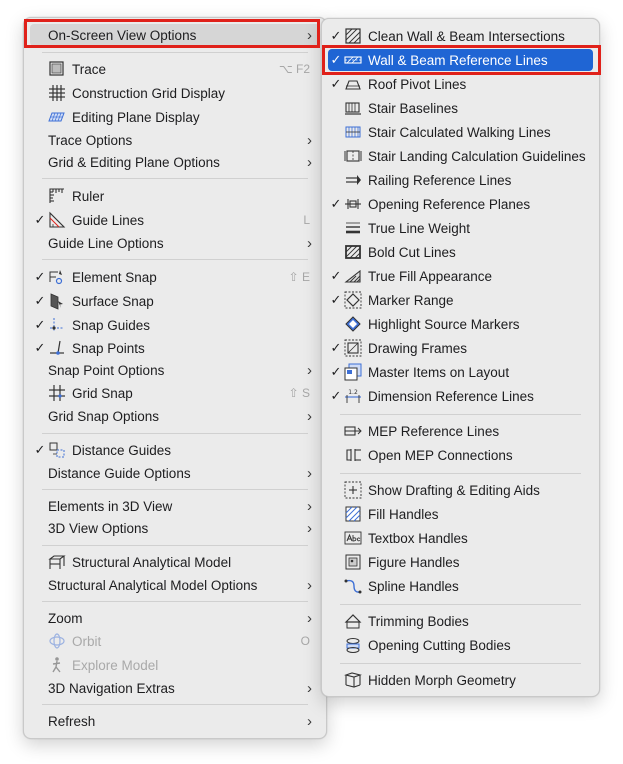  I want to click on menu-item-spline-handles: Spline Handles, so click(460, 586).